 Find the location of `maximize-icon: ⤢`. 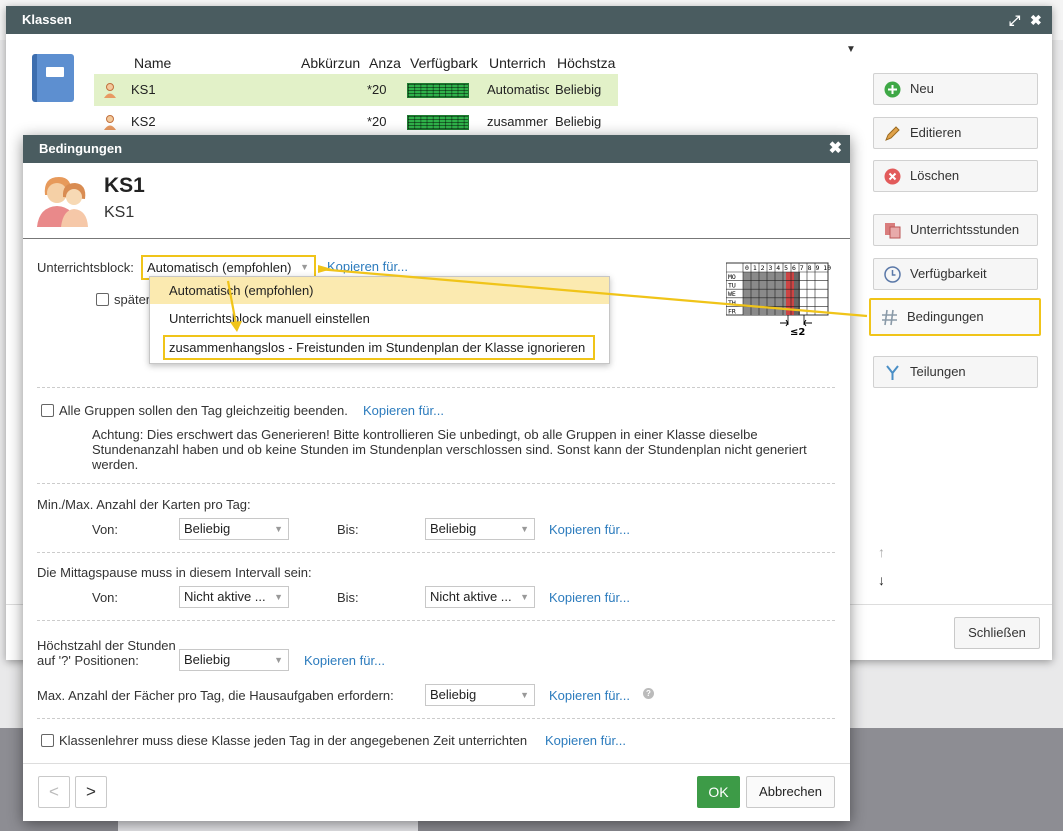

maximize-icon: ⤢ is located at coordinates (1014, 20).